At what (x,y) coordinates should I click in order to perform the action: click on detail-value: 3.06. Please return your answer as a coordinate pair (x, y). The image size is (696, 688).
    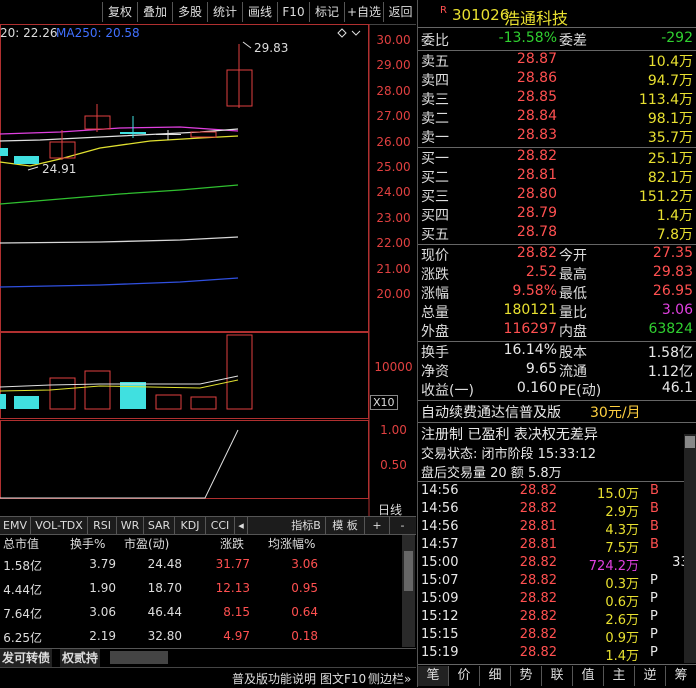
    Looking at the image, I should click on (677, 310).